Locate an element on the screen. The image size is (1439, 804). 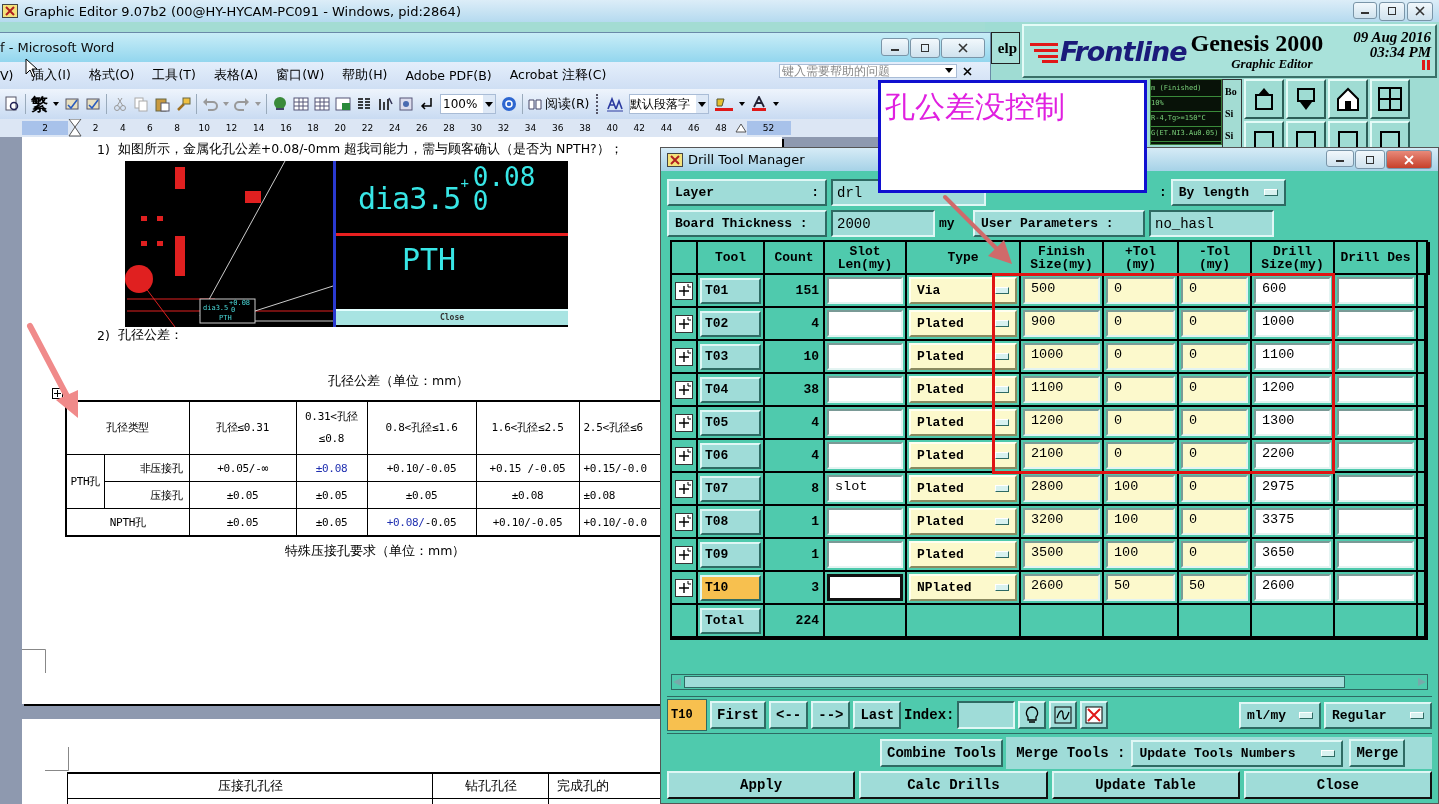
delete-button is located at coordinates (1094, 715).